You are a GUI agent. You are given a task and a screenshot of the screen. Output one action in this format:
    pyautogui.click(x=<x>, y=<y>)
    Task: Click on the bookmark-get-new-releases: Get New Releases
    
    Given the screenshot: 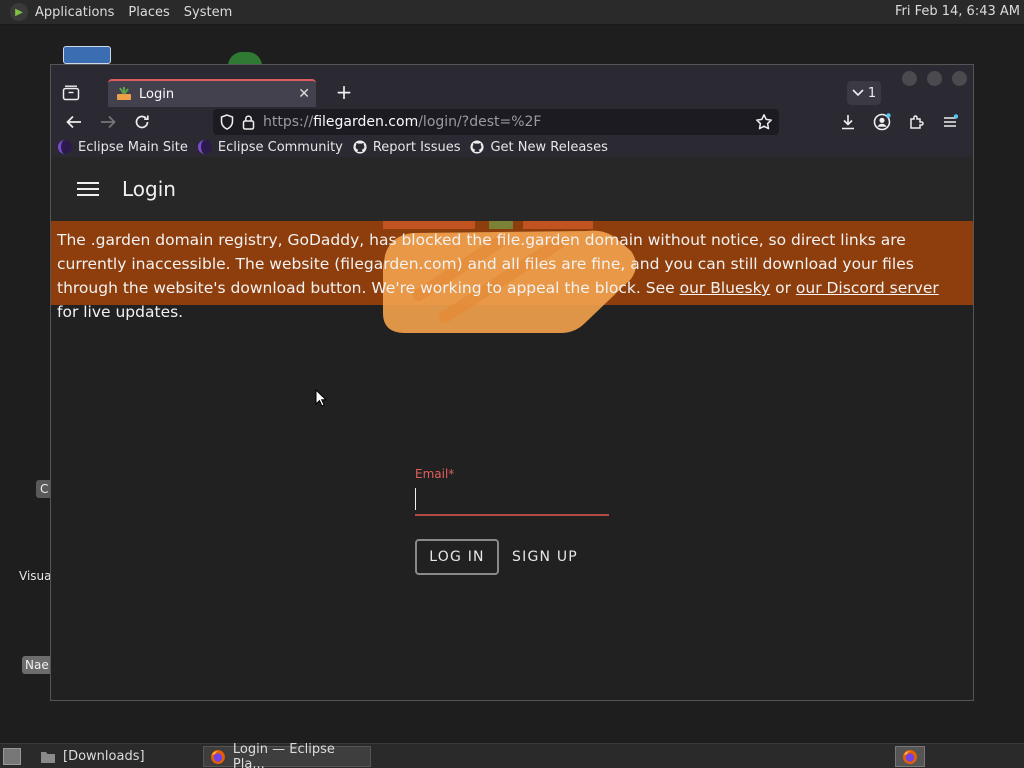 What is the action you would take?
    pyautogui.click(x=539, y=147)
    